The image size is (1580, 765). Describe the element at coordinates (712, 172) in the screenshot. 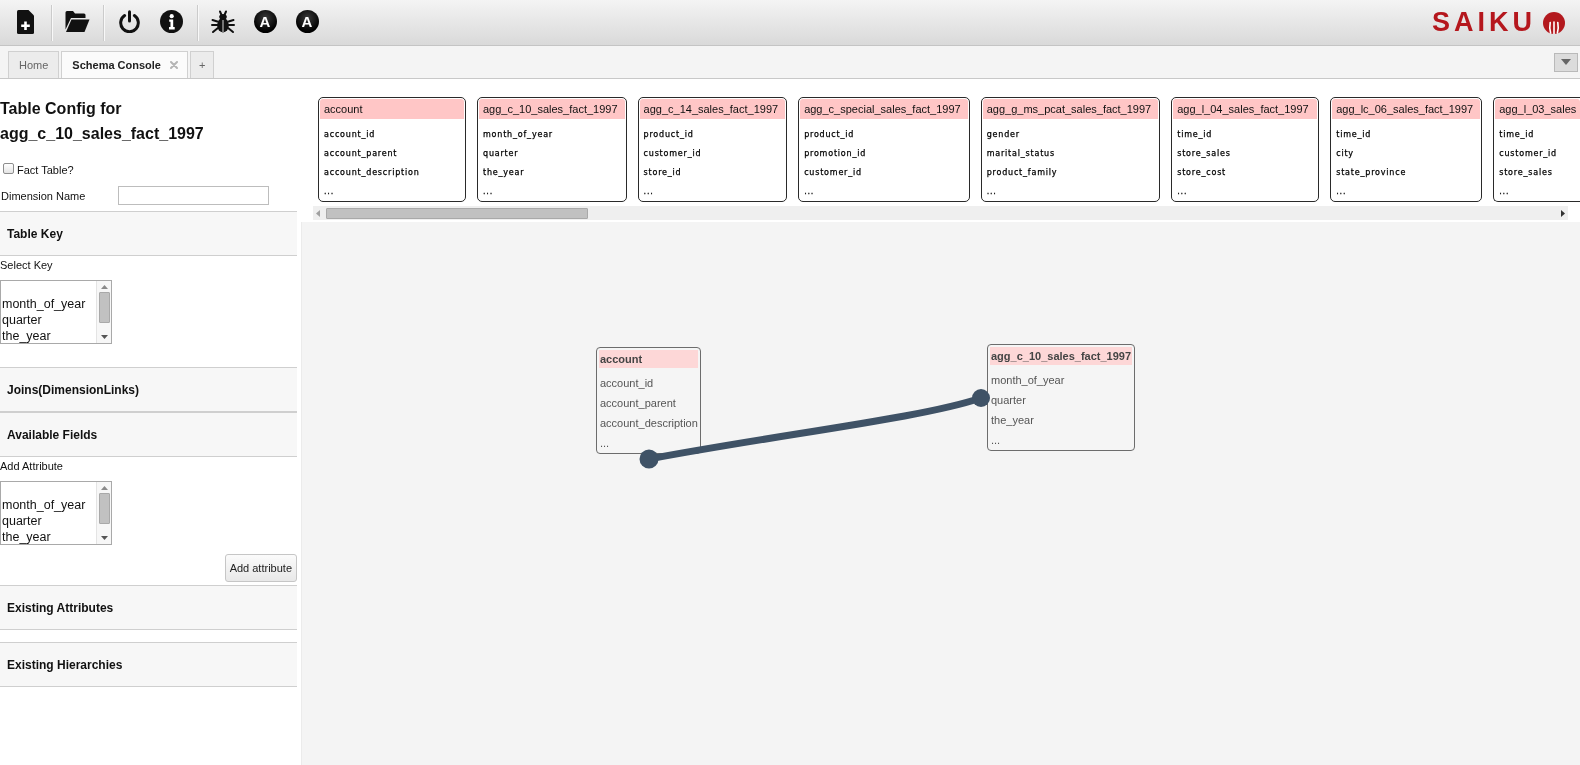

I see `table-card-field: store_id` at that location.